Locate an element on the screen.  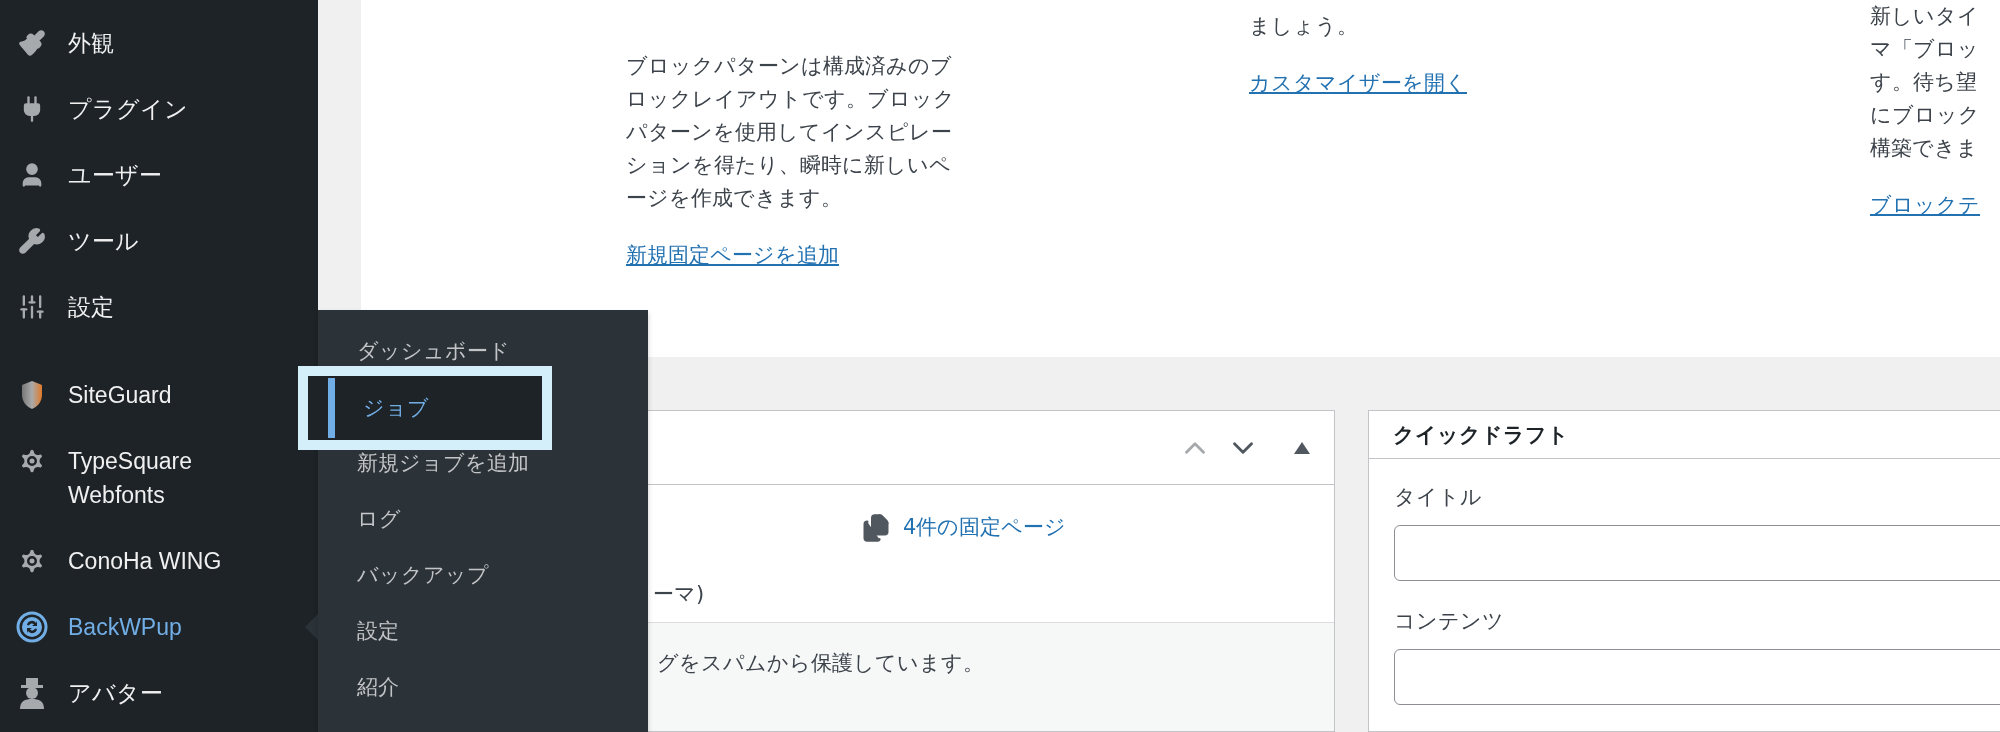
submenu-item: 紹介 is located at coordinates (378, 687).